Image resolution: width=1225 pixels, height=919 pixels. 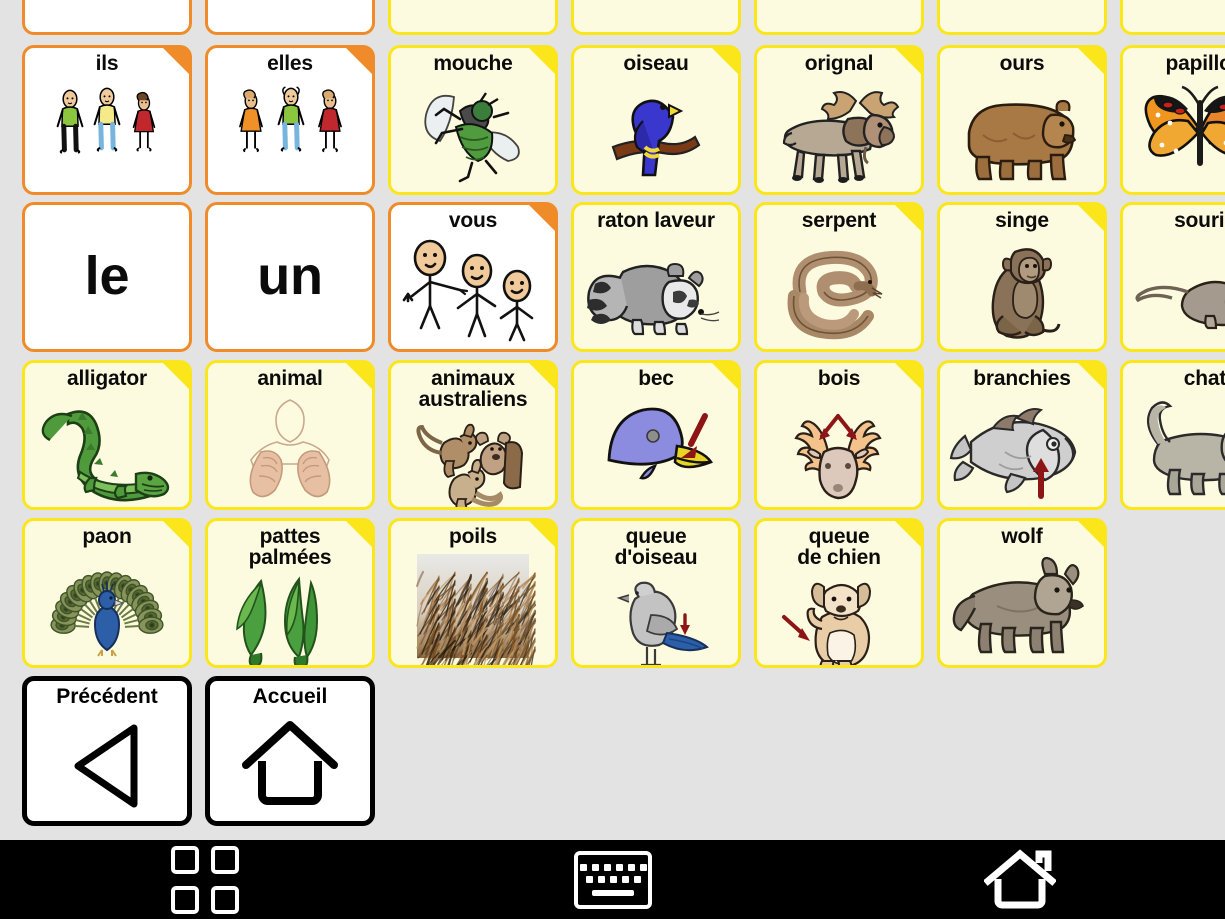 I want to click on card-label: souris, so click(x=1199, y=220).